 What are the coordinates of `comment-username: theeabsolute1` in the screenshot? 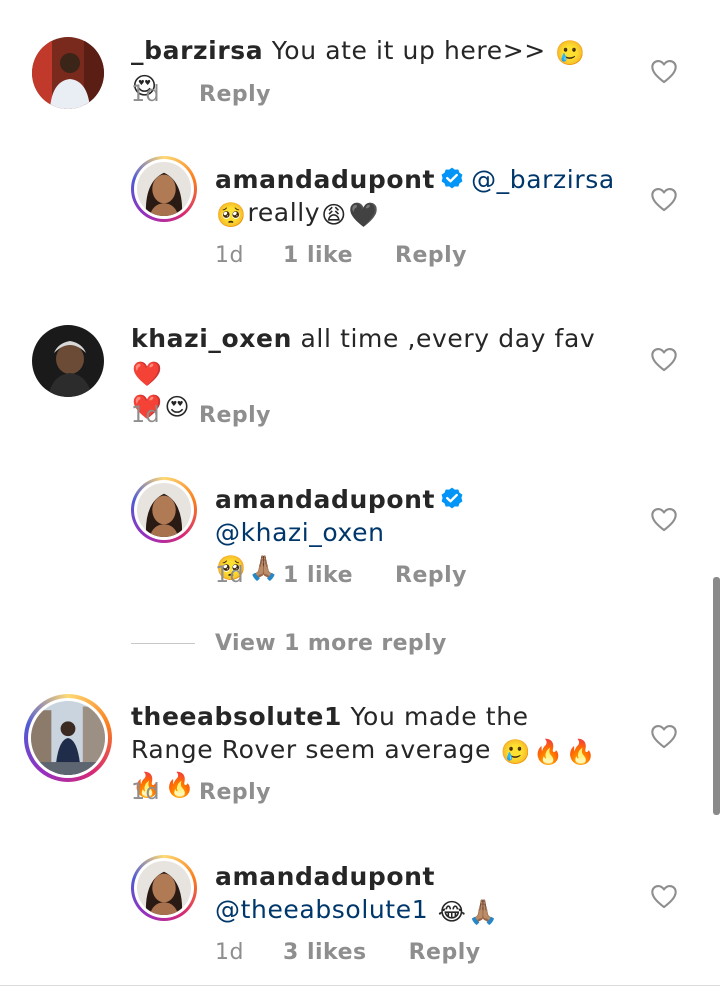 It's located at (236, 716).